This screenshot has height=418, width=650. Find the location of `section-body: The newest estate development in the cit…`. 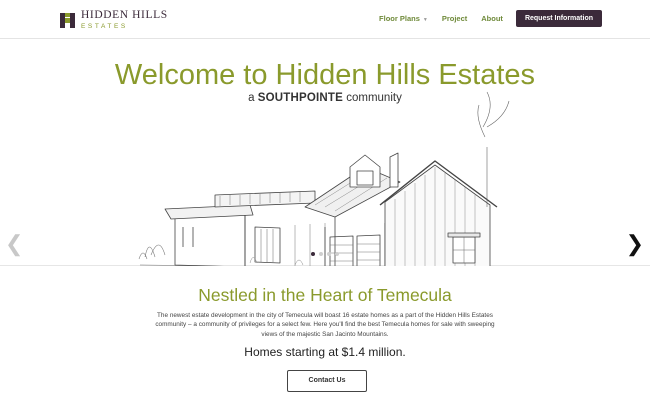

section-body: The newest estate development in the cit… is located at coordinates (325, 325).